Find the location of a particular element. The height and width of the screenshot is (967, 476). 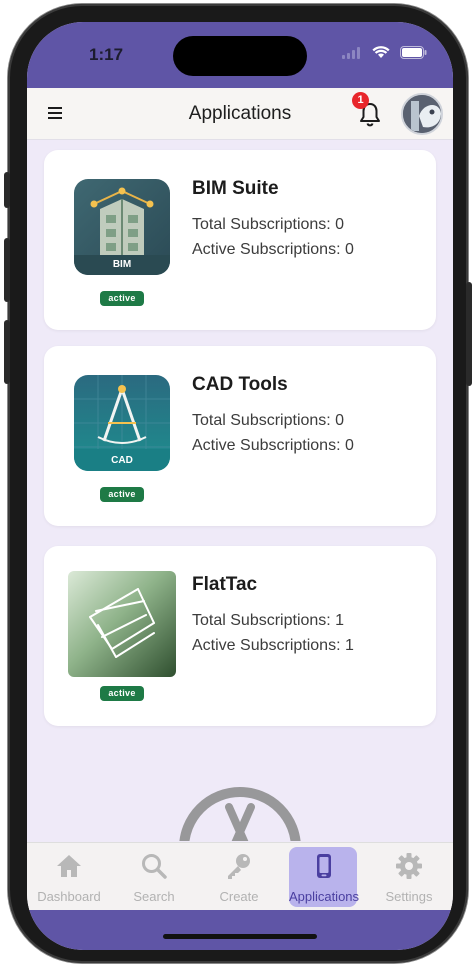

flattac-app-icon is located at coordinates (122, 624).